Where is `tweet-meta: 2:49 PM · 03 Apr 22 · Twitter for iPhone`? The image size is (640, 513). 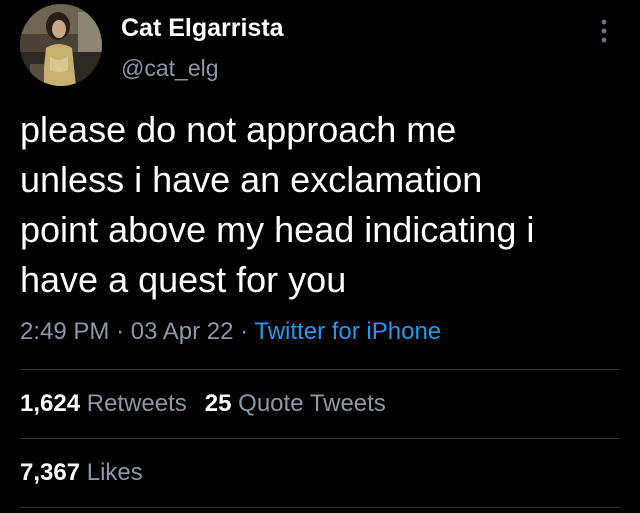
tweet-meta: 2:49 PM · 03 Apr 22 · Twitter for iPhone is located at coordinates (230, 332).